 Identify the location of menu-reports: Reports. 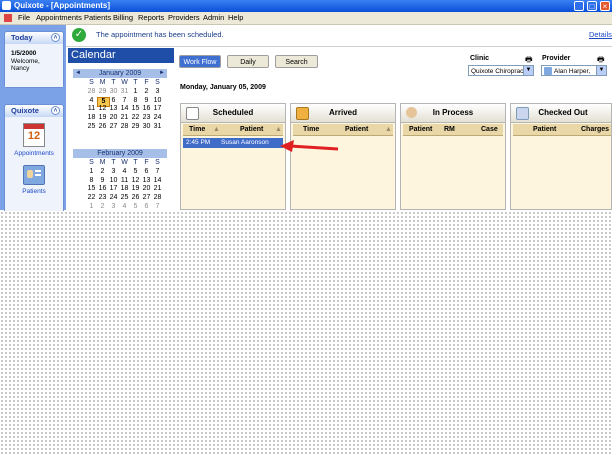
(151, 18).